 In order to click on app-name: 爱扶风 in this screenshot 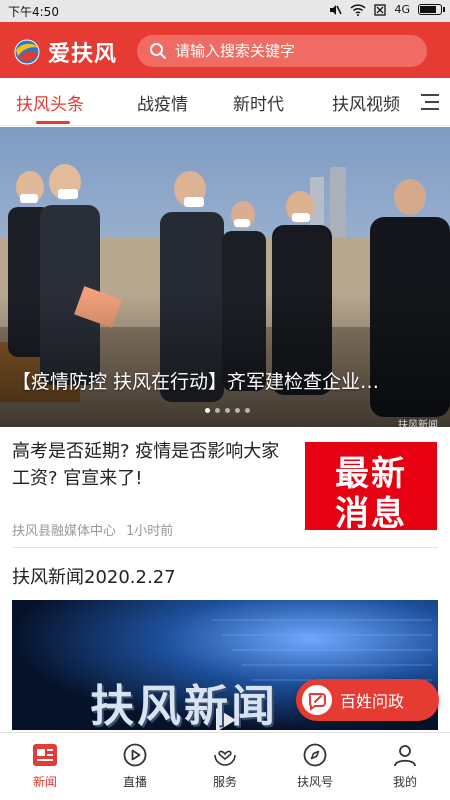, I will do `click(83, 54)`.